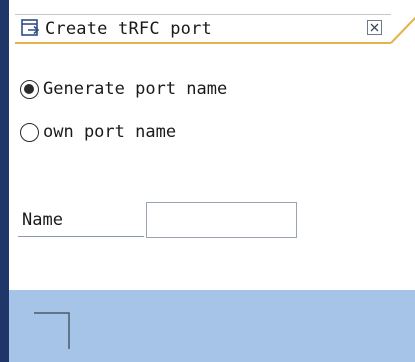 The height and width of the screenshot is (362, 415). I want to click on close-button, so click(374, 27).